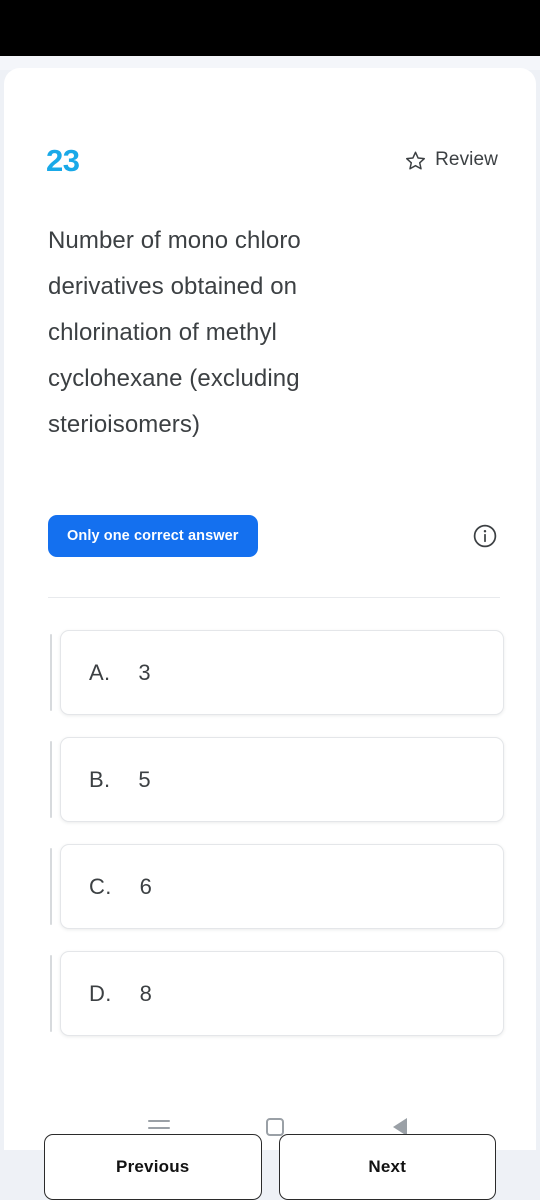 This screenshot has width=540, height=1200. What do you see at coordinates (144, 672) in the screenshot?
I see `option-value: 3` at bounding box center [144, 672].